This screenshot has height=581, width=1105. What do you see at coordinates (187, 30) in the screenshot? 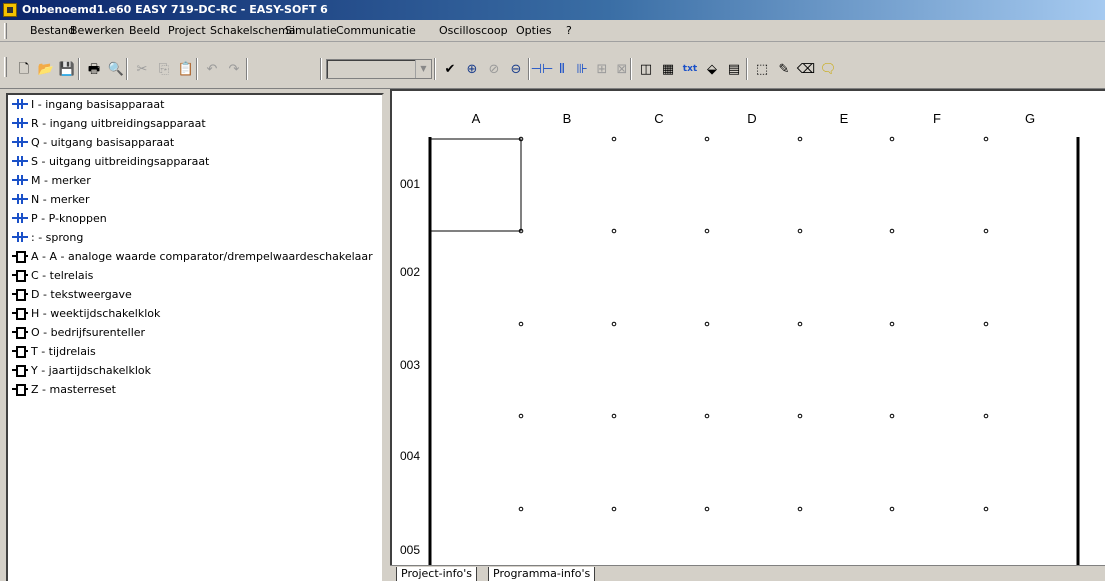
I see `menu-project: Project` at bounding box center [187, 30].